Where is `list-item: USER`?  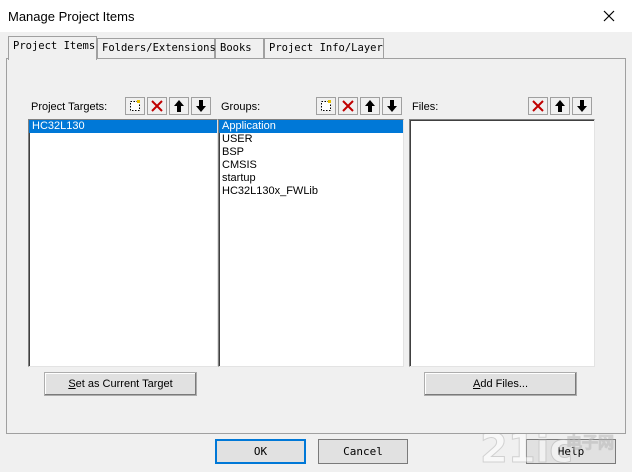
list-item: USER is located at coordinates (311, 139).